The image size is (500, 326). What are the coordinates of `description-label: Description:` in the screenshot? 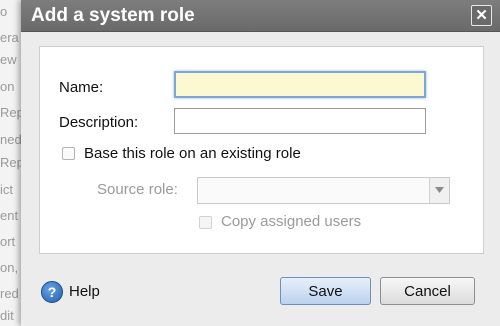 It's located at (99, 122).